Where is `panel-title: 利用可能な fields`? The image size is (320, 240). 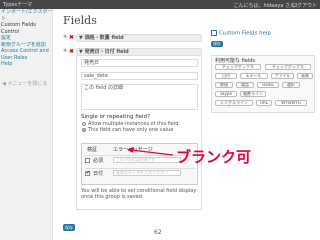 panel-title: 利用可能な fields is located at coordinates (235, 61).